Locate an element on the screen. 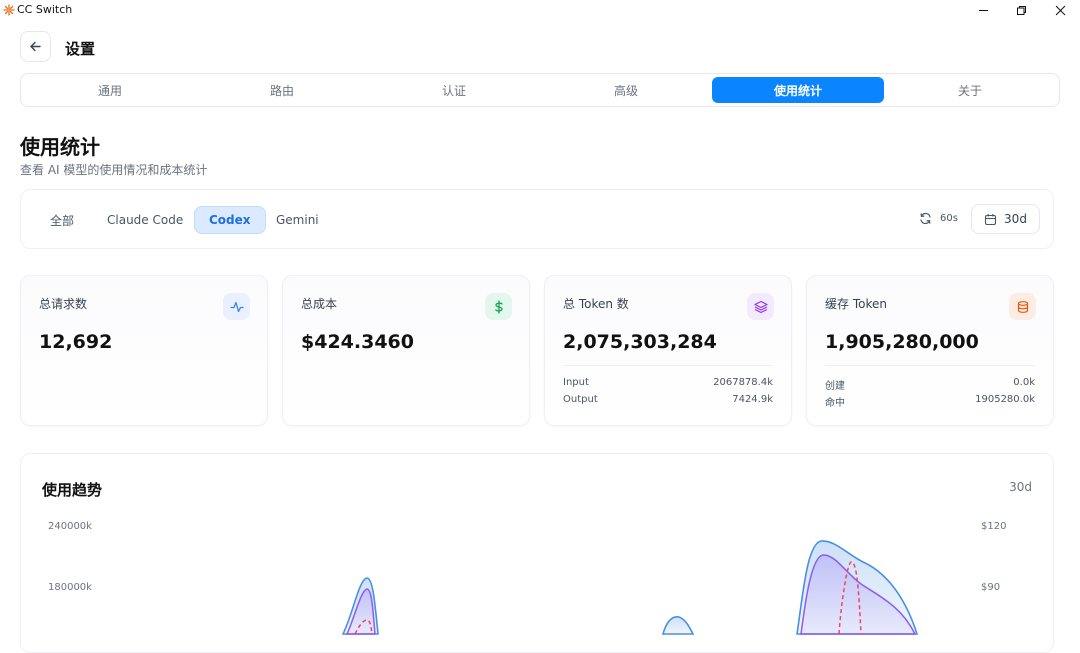 Image resolution: width=1080 pixels, height=653 pixels. card-label: 总请求数 is located at coordinates (63, 304).